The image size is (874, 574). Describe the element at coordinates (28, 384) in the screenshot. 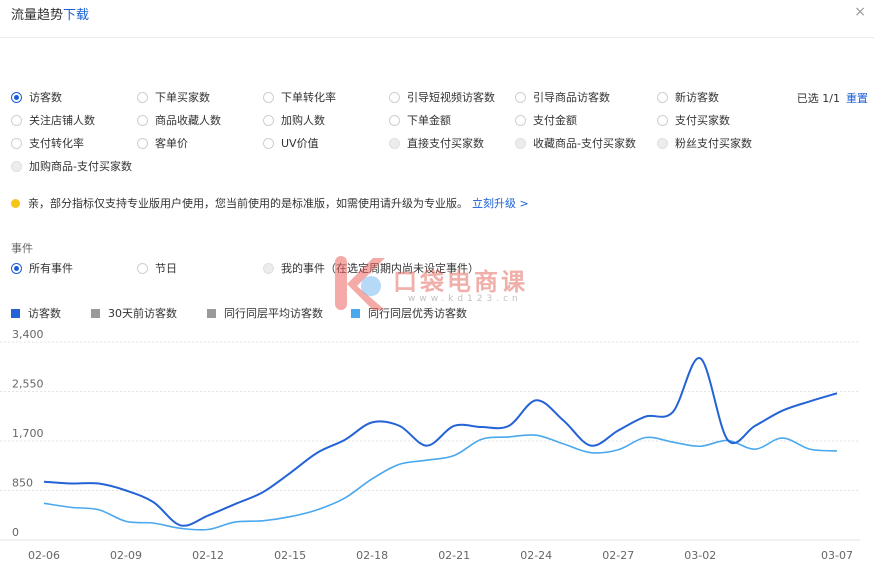

I see `y-tick-label: 2,550` at that location.